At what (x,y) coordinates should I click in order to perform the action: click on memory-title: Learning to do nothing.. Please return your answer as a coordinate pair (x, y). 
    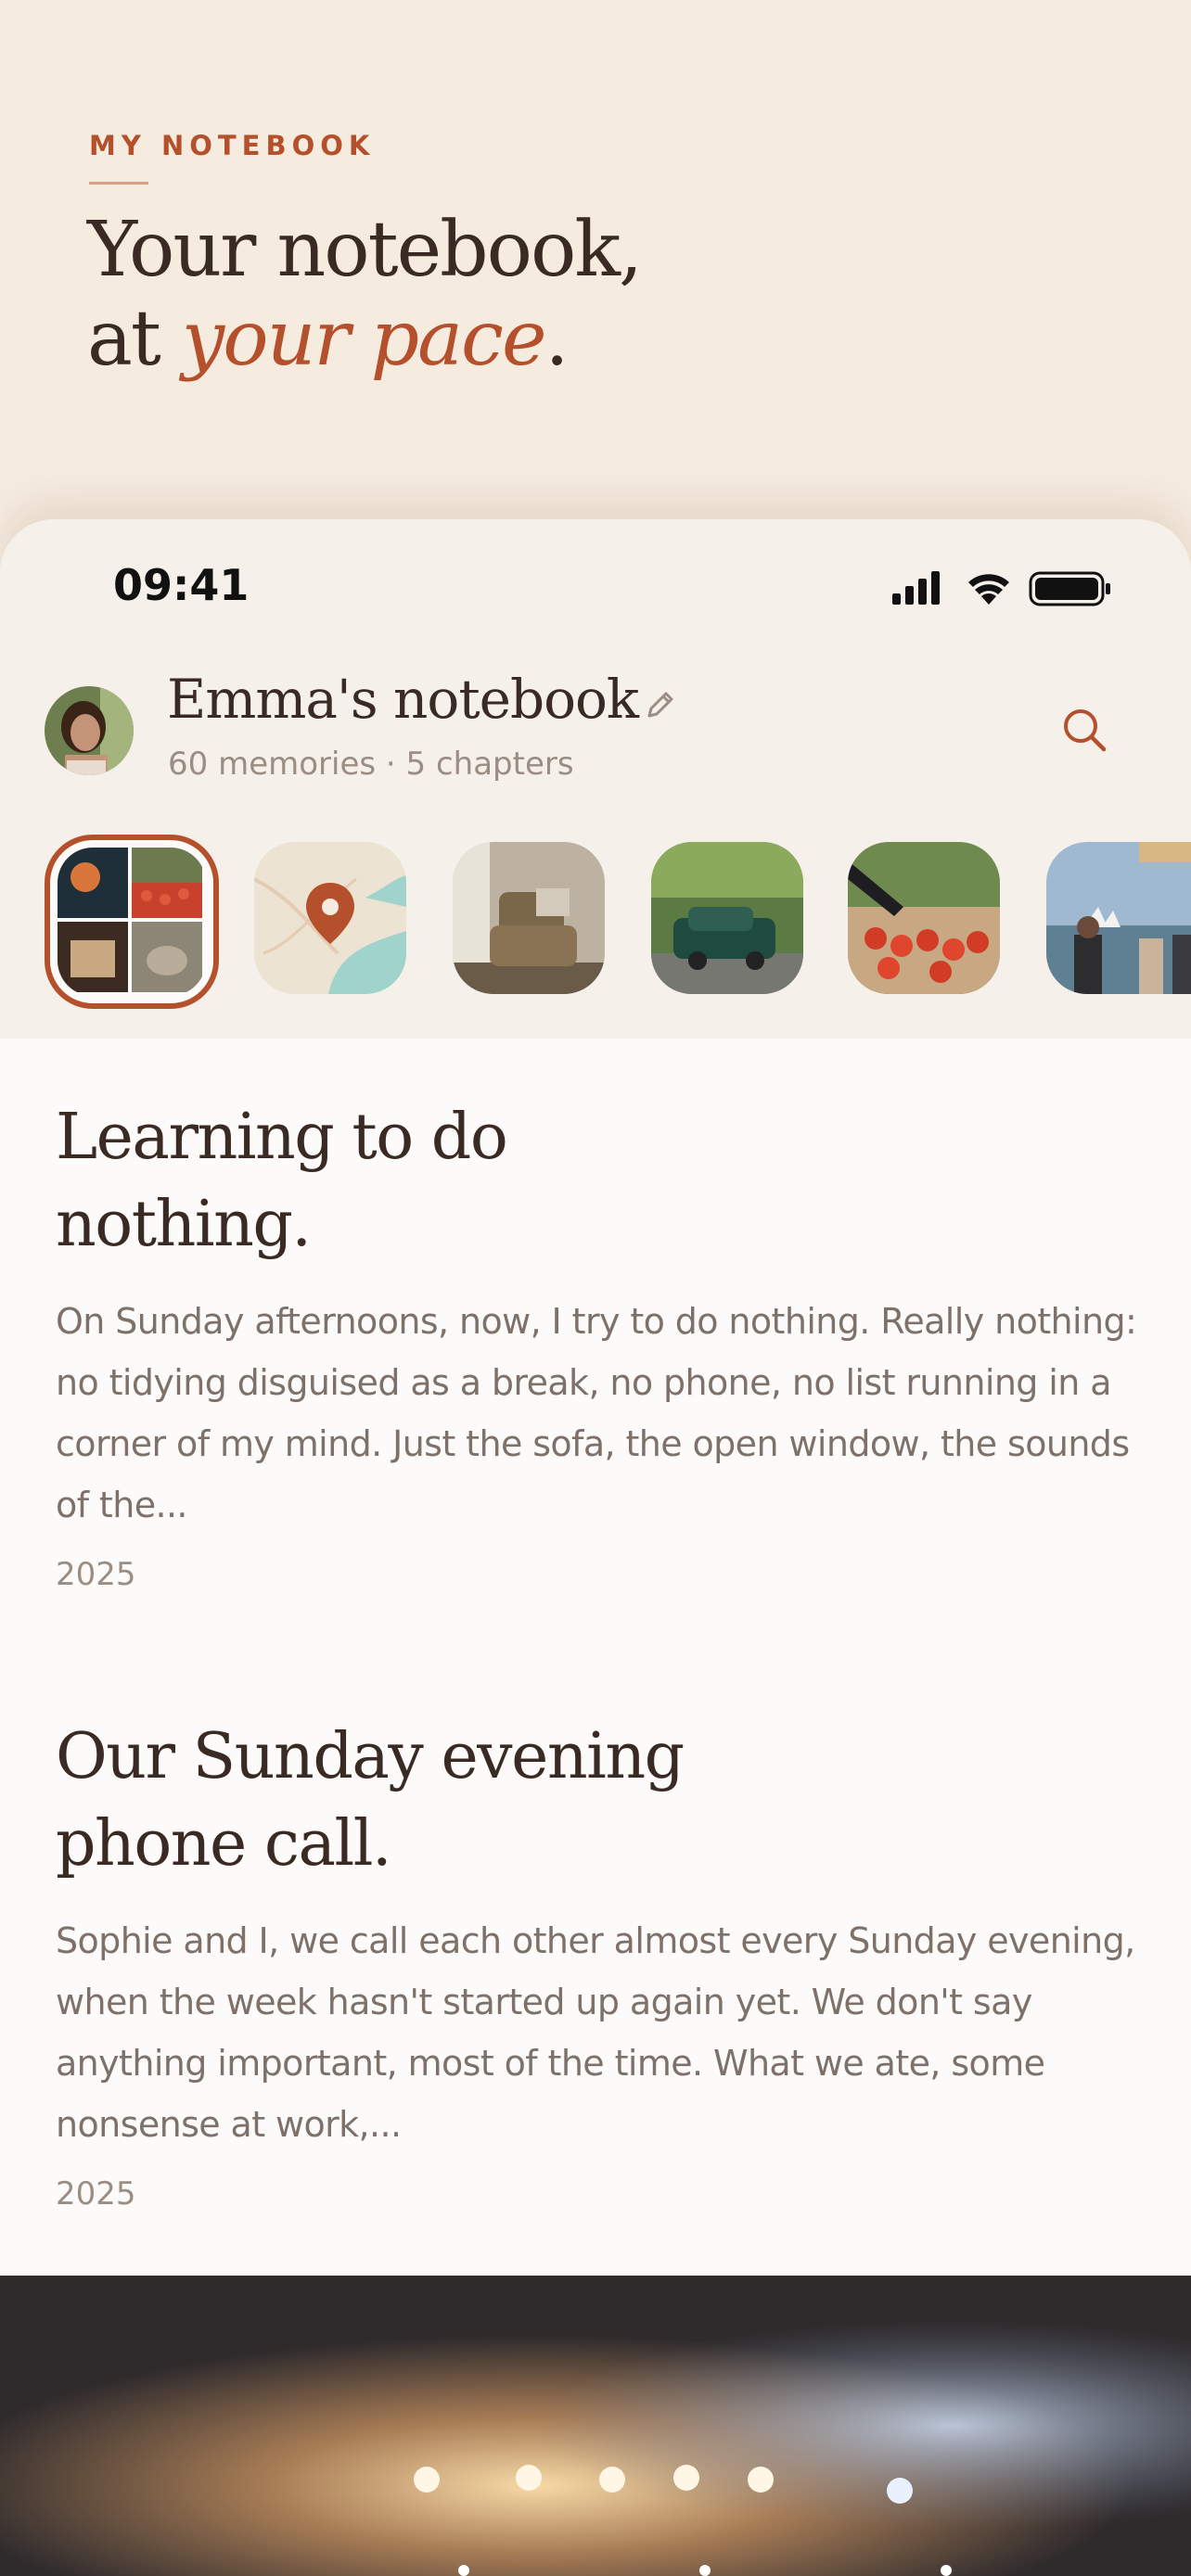
    Looking at the image, I should click on (598, 1182).